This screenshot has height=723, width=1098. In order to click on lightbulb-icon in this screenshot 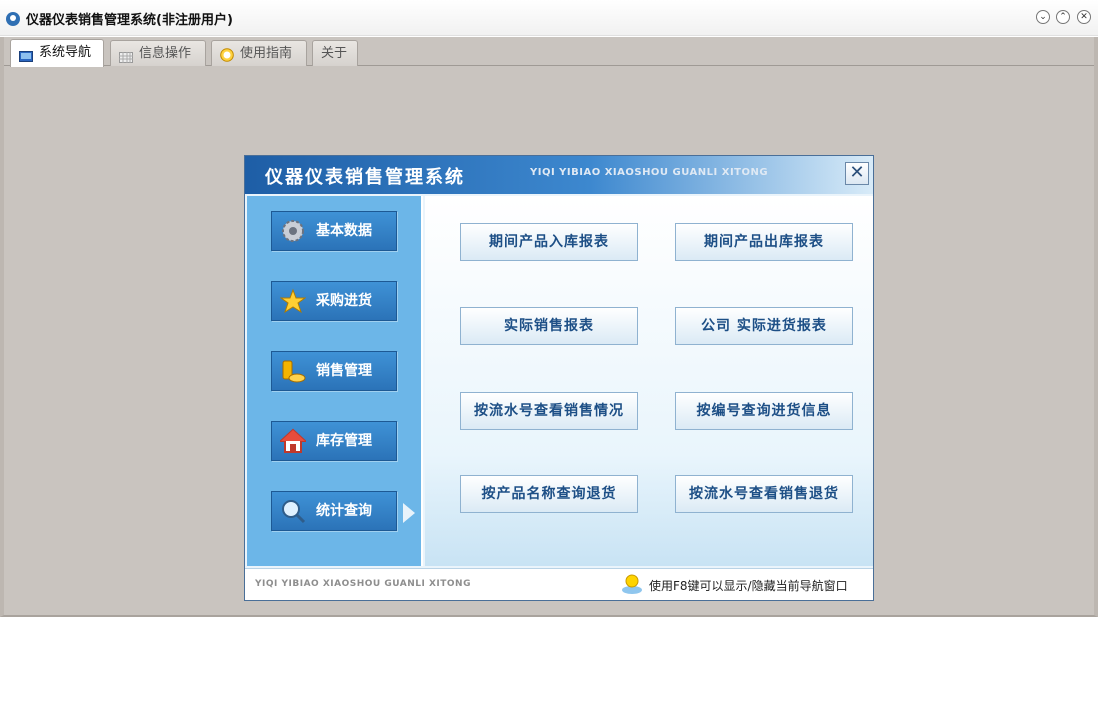, I will do `click(632, 584)`.